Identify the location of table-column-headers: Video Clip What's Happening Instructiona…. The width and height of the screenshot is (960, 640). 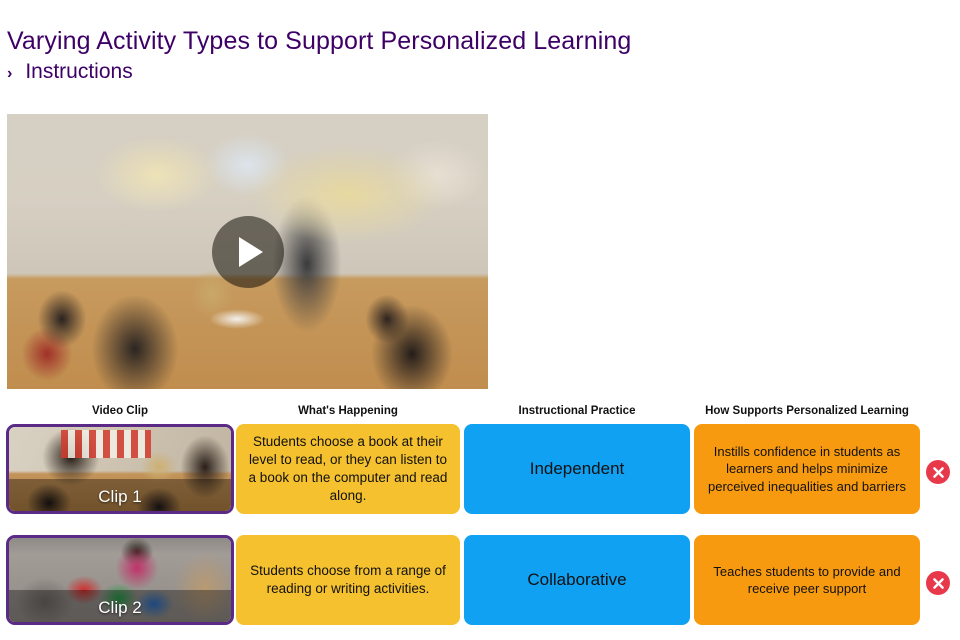
(480, 414).